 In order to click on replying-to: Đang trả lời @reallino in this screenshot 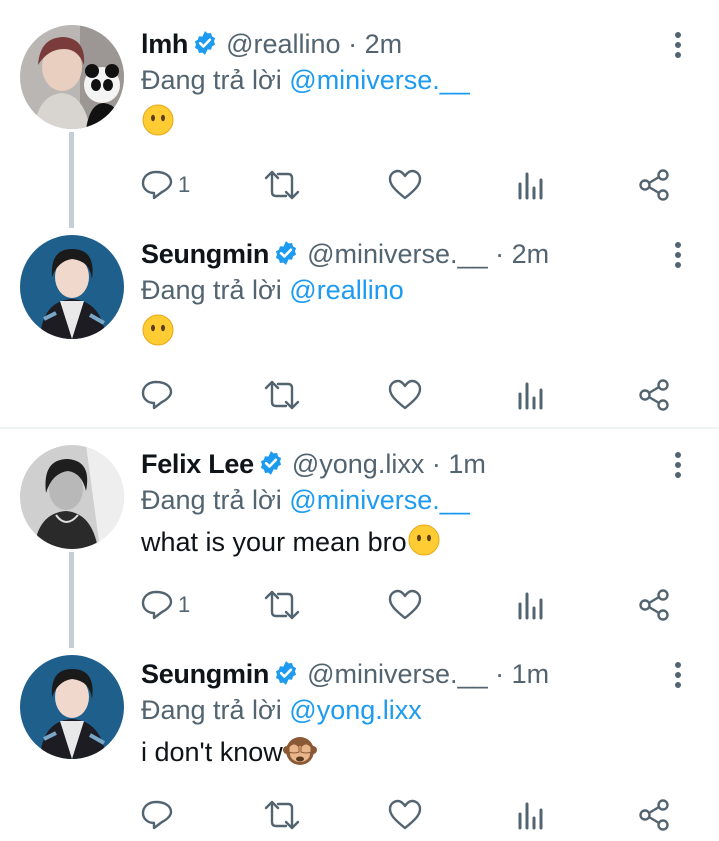, I will do `click(272, 290)`.